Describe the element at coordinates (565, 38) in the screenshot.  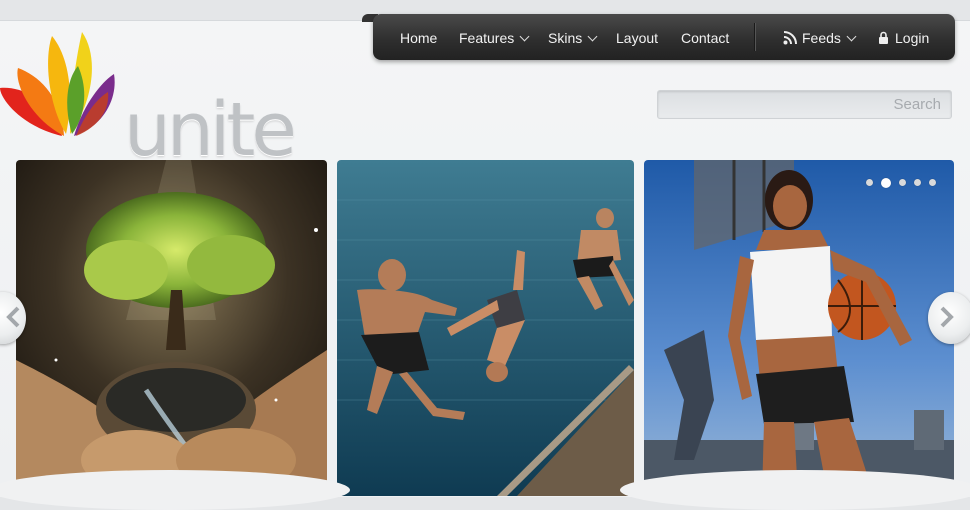
I see `nav-item-label: Skins` at that location.